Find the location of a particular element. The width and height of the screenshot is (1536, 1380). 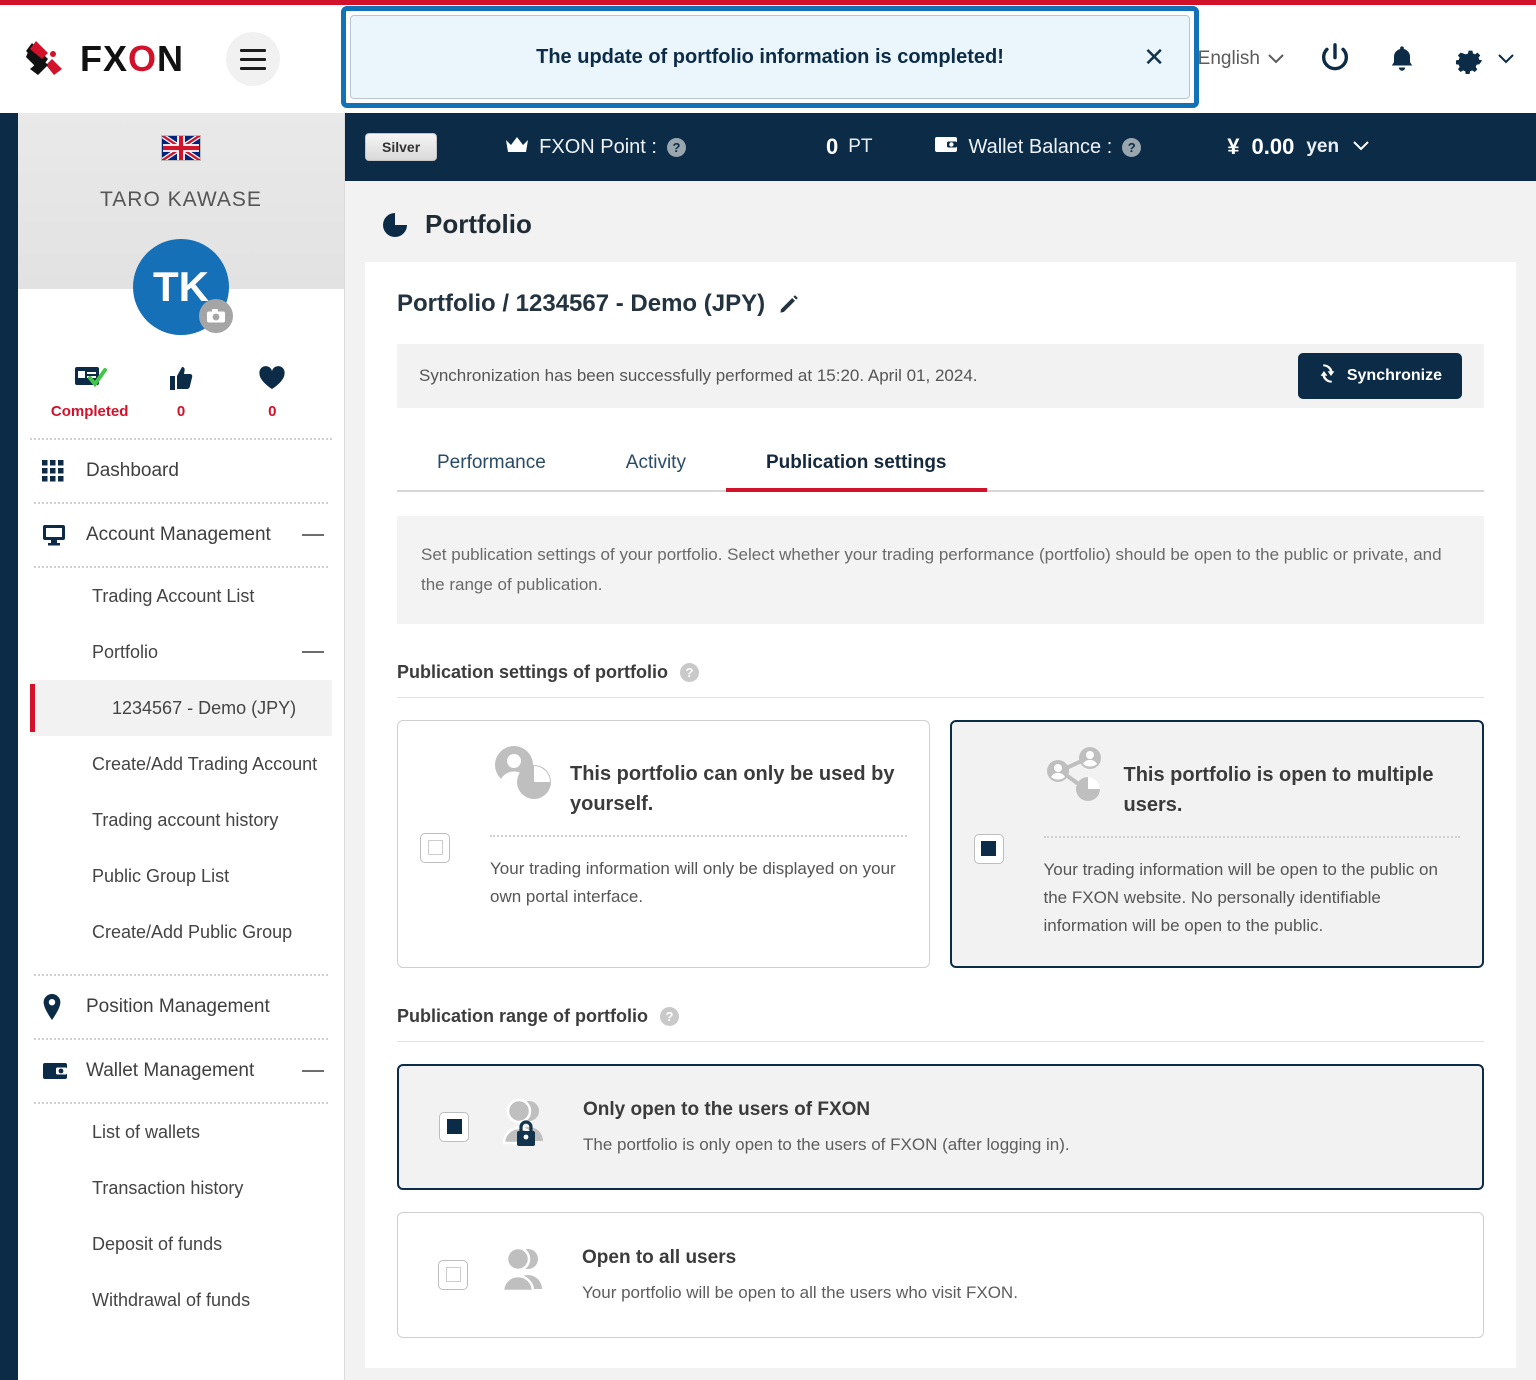

wallet-balance-label: Wallet Balance : is located at coordinates (1040, 146).